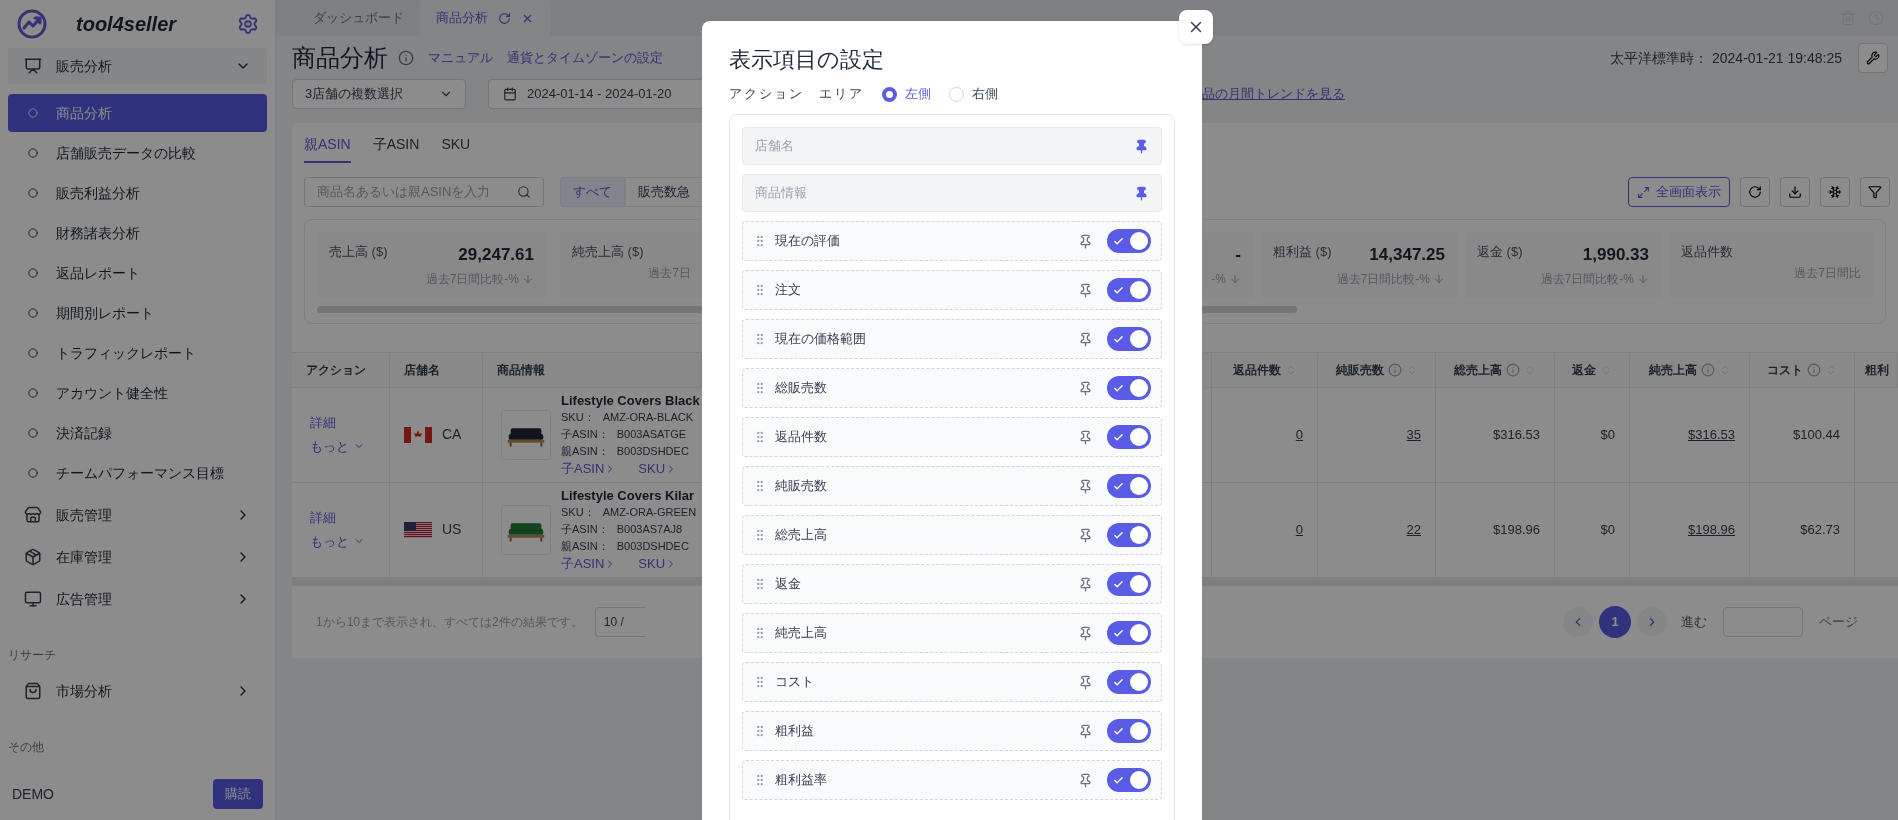  Describe the element at coordinates (137, 153) in the screenshot. I see `nav-item: 店舗販売データの比較` at that location.